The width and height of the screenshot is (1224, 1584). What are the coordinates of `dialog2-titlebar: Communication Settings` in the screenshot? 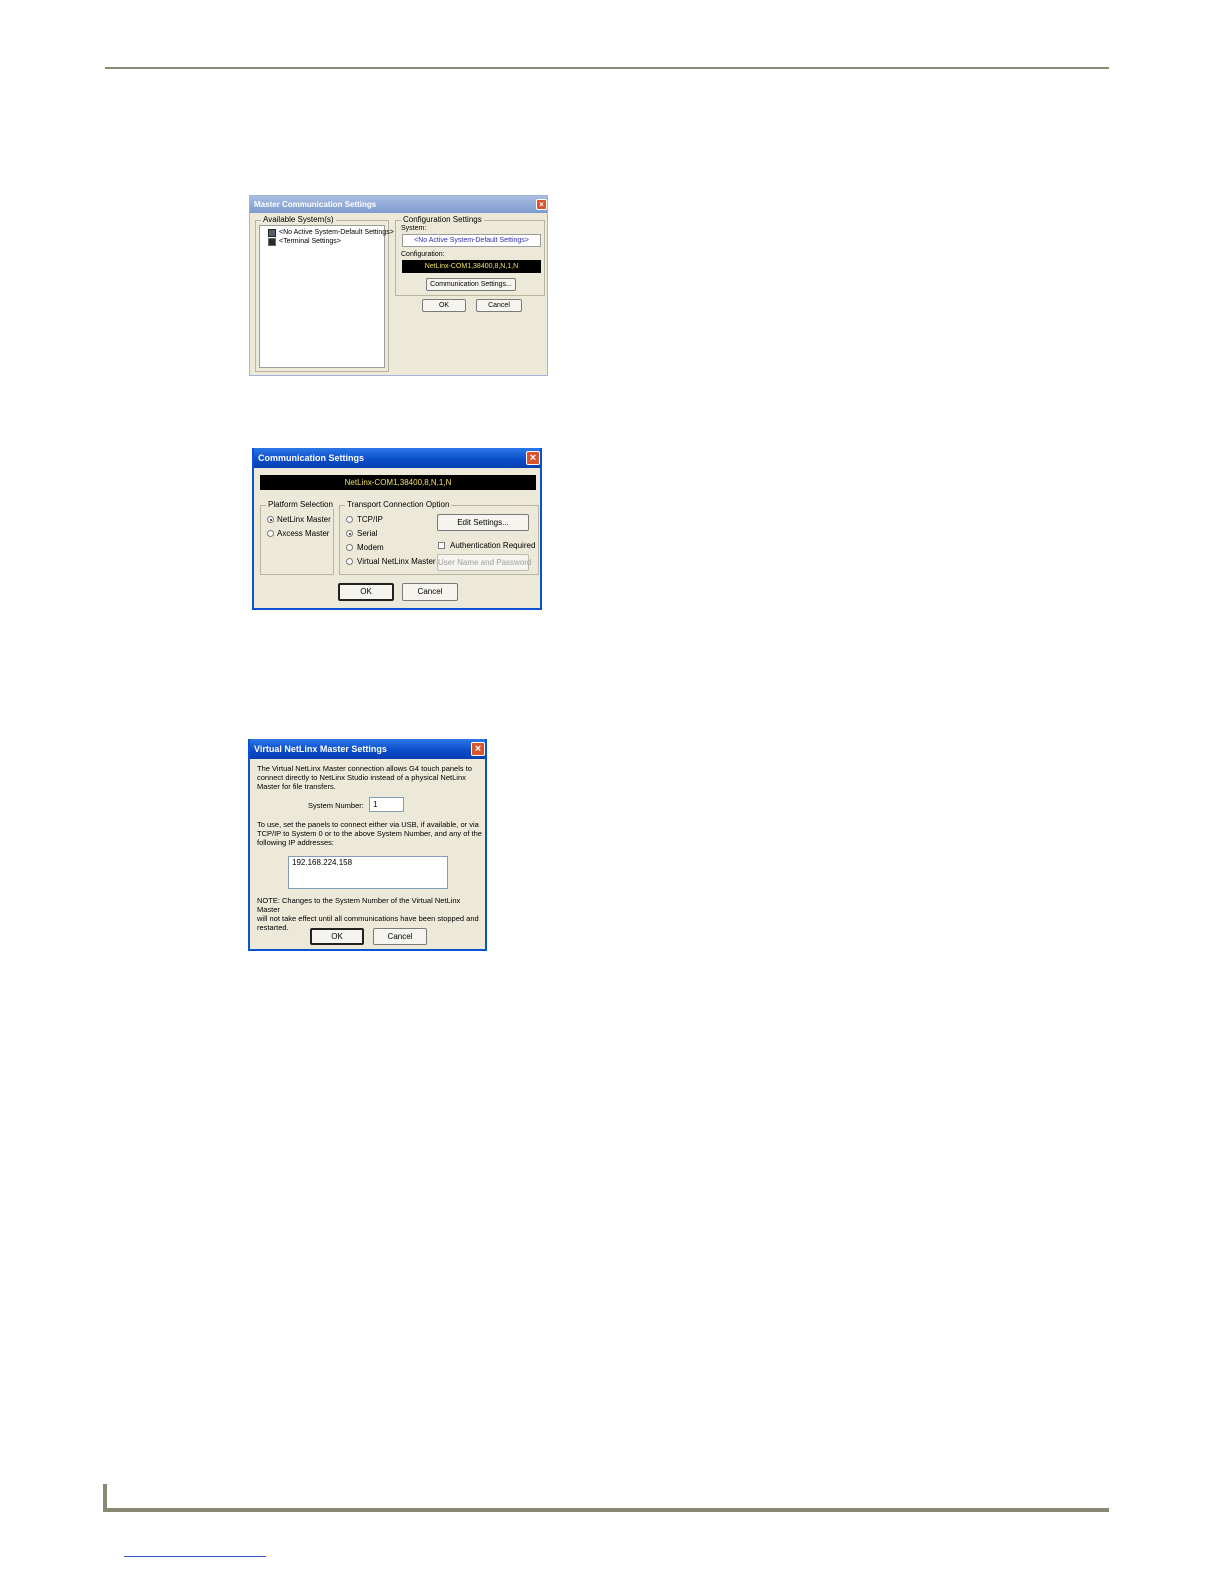 It's located at (397, 458).